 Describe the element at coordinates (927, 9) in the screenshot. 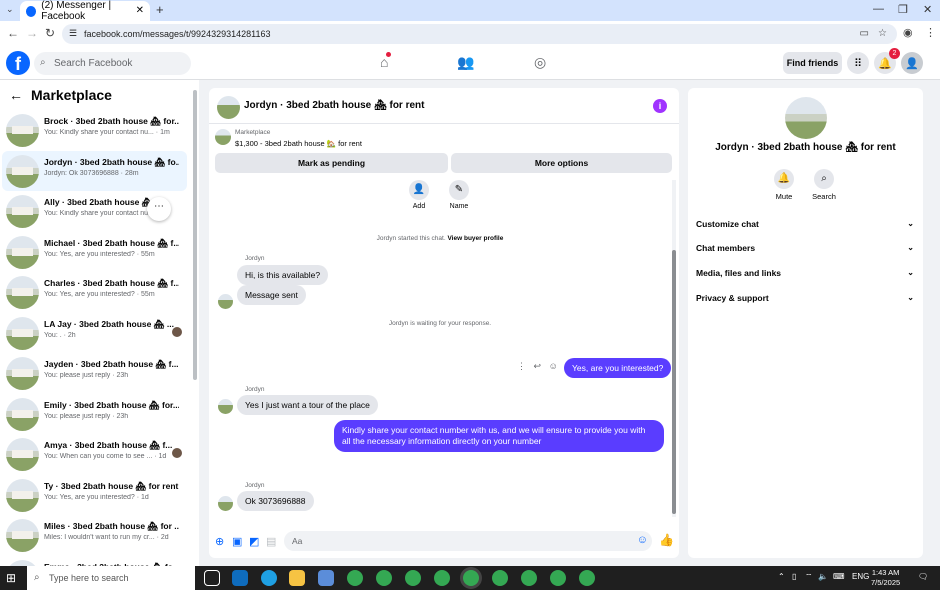

I see `close-window-icon: ✕` at that location.